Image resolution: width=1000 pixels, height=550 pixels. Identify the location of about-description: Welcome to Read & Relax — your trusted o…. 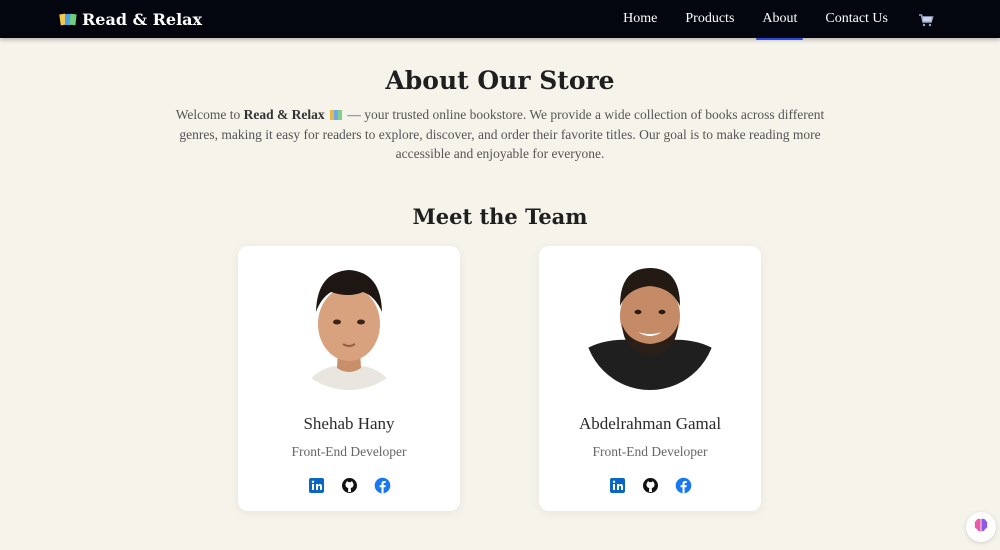
(500, 134).